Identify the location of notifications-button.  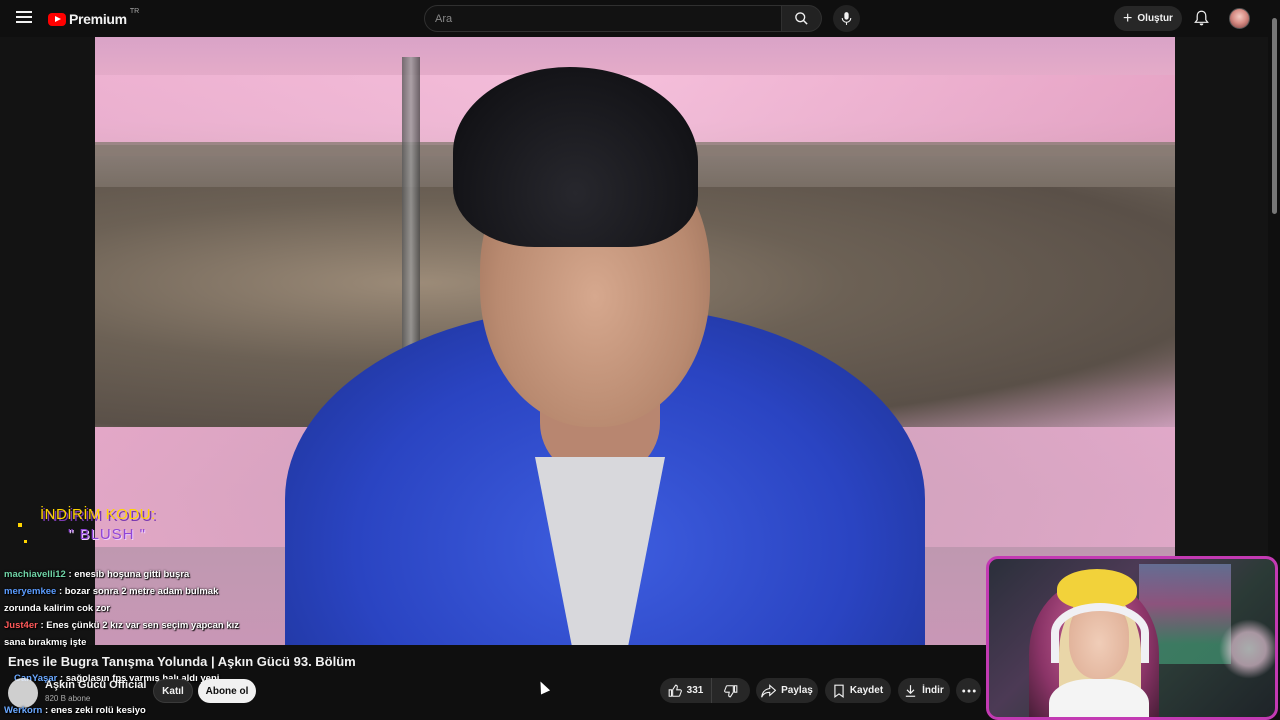
(1201, 18).